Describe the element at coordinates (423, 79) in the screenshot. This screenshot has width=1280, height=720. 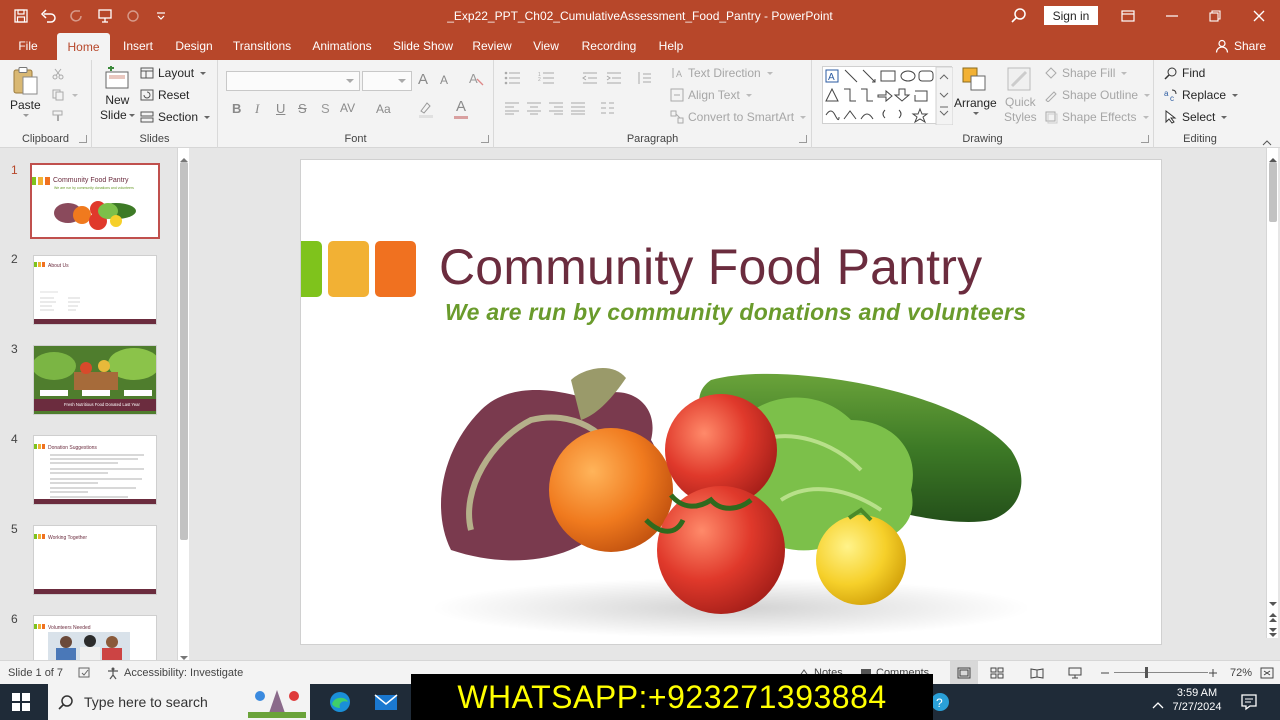
I see `grow-font-button: A` at that location.